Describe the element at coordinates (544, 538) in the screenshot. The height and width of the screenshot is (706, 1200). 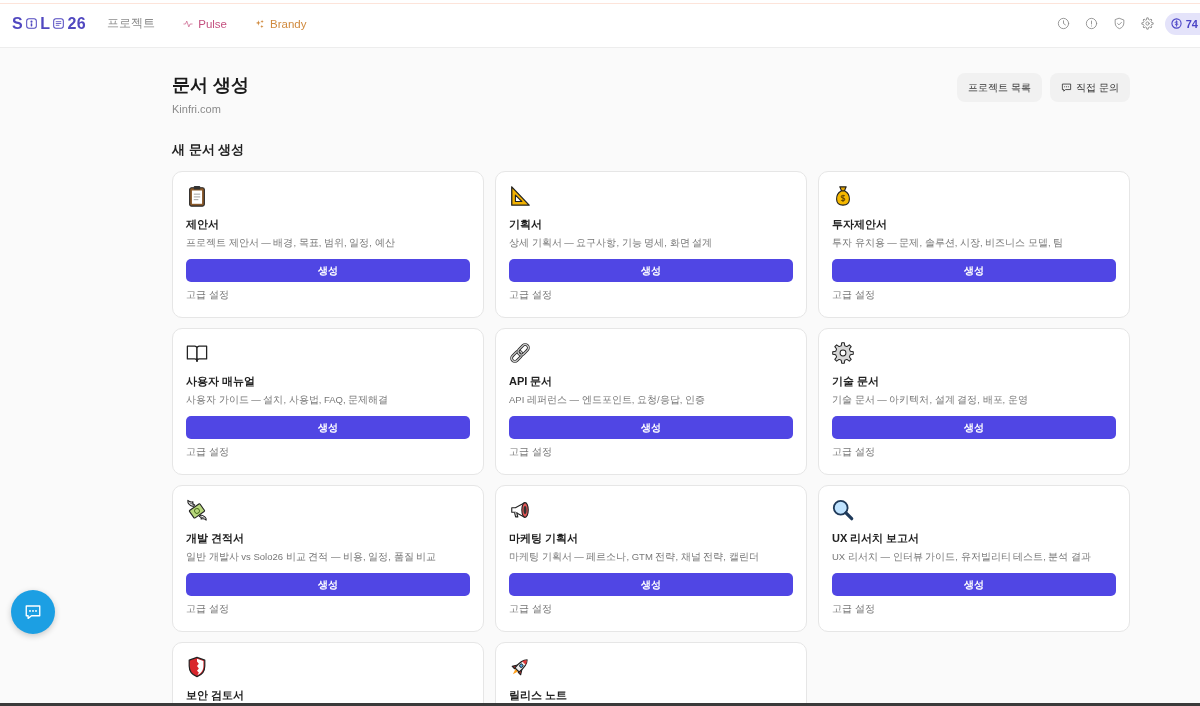
I see `card-title: 마케팅 기획서` at that location.